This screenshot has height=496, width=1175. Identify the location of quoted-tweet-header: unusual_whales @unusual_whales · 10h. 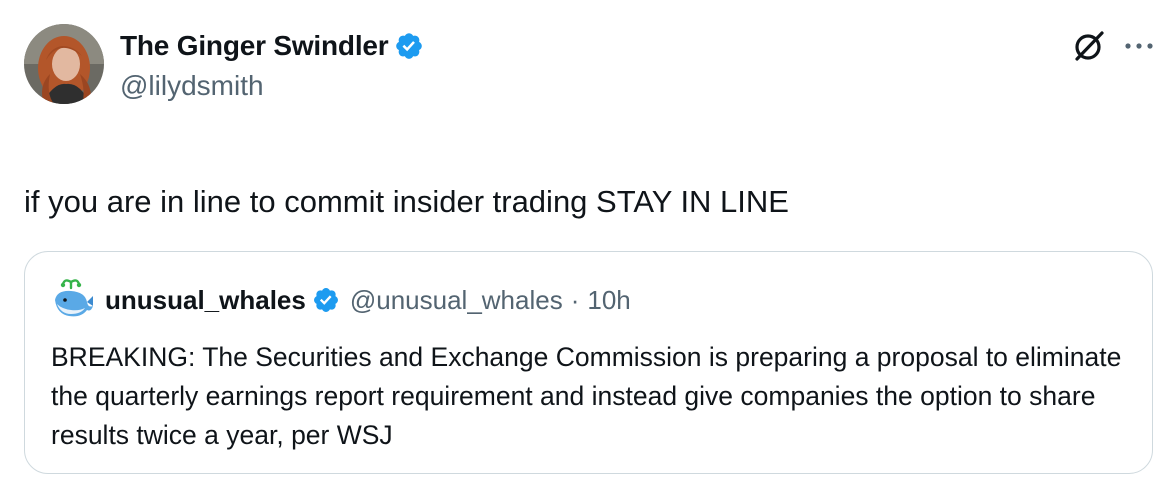
(341, 300).